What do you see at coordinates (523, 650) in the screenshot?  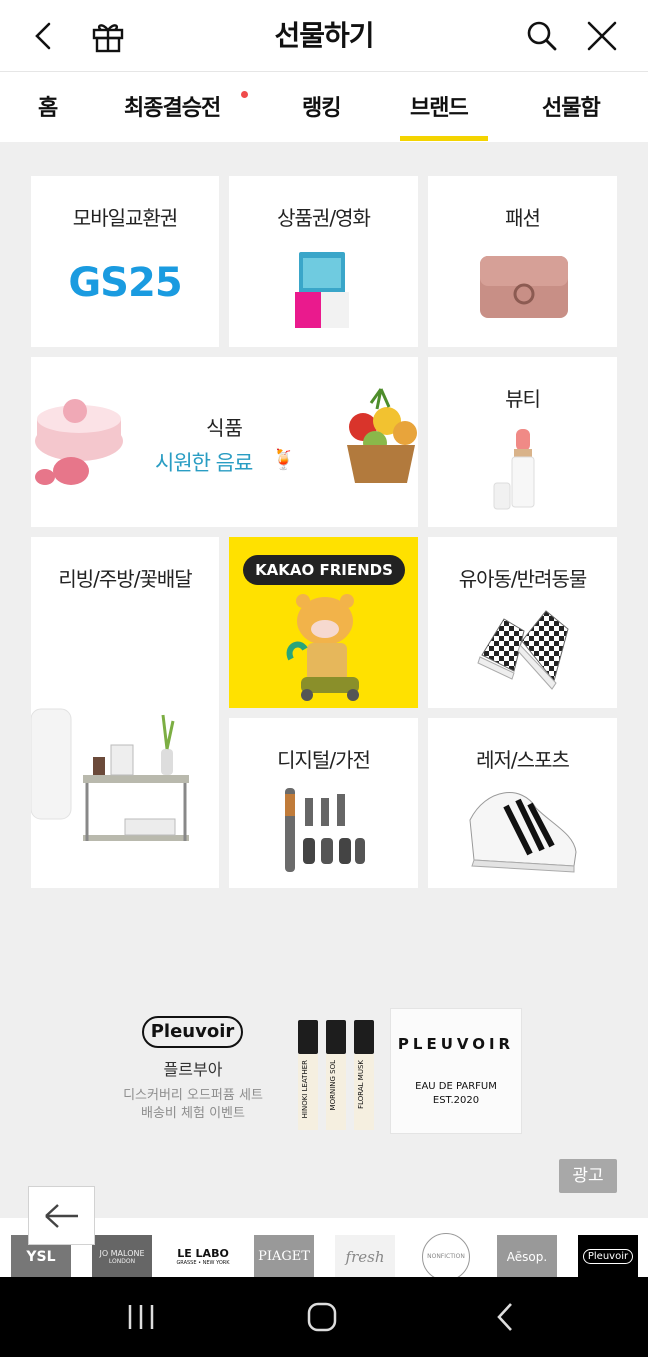 I see `checkered-shoes-image` at bounding box center [523, 650].